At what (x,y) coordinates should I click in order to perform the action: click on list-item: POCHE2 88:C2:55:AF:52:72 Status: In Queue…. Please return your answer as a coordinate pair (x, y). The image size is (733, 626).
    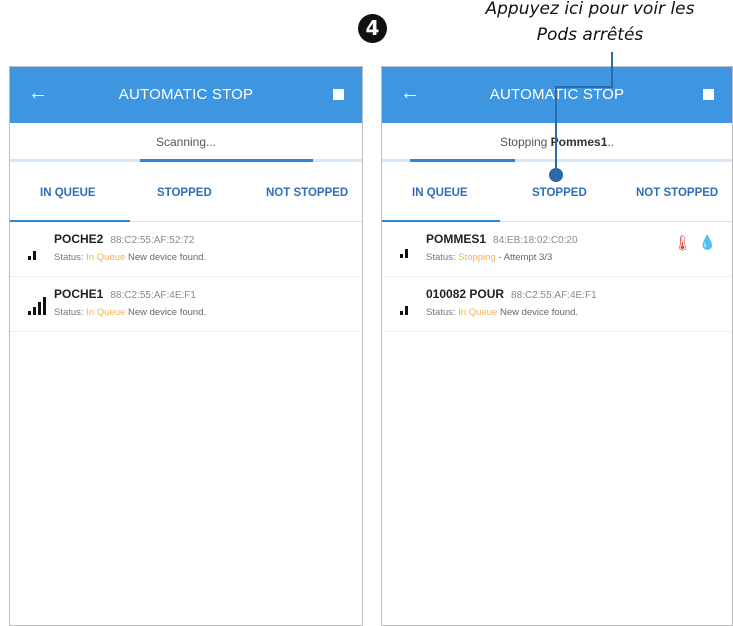
    Looking at the image, I should click on (186, 249).